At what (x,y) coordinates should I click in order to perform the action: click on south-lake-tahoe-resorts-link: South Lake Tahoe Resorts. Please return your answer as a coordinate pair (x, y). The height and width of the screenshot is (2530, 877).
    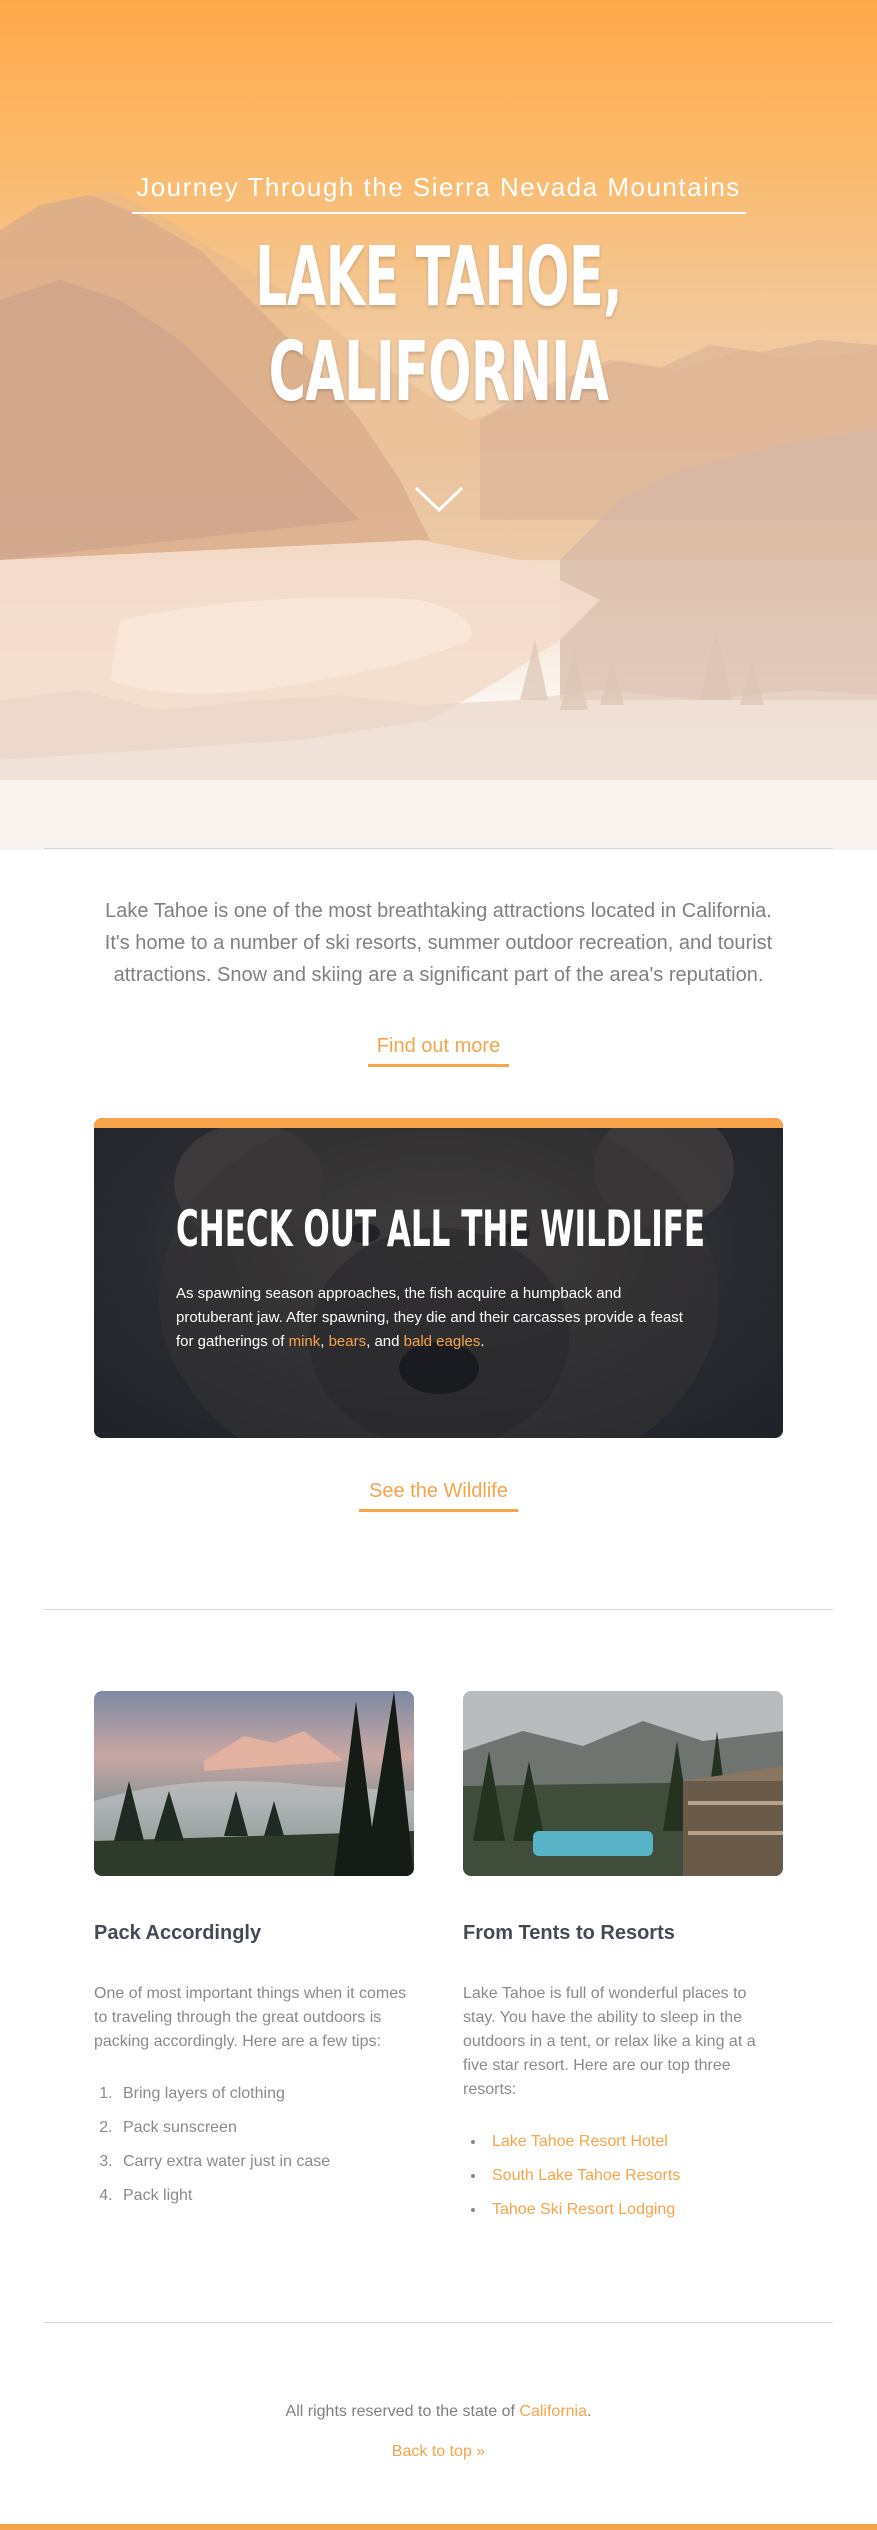
    Looking at the image, I should click on (586, 2175).